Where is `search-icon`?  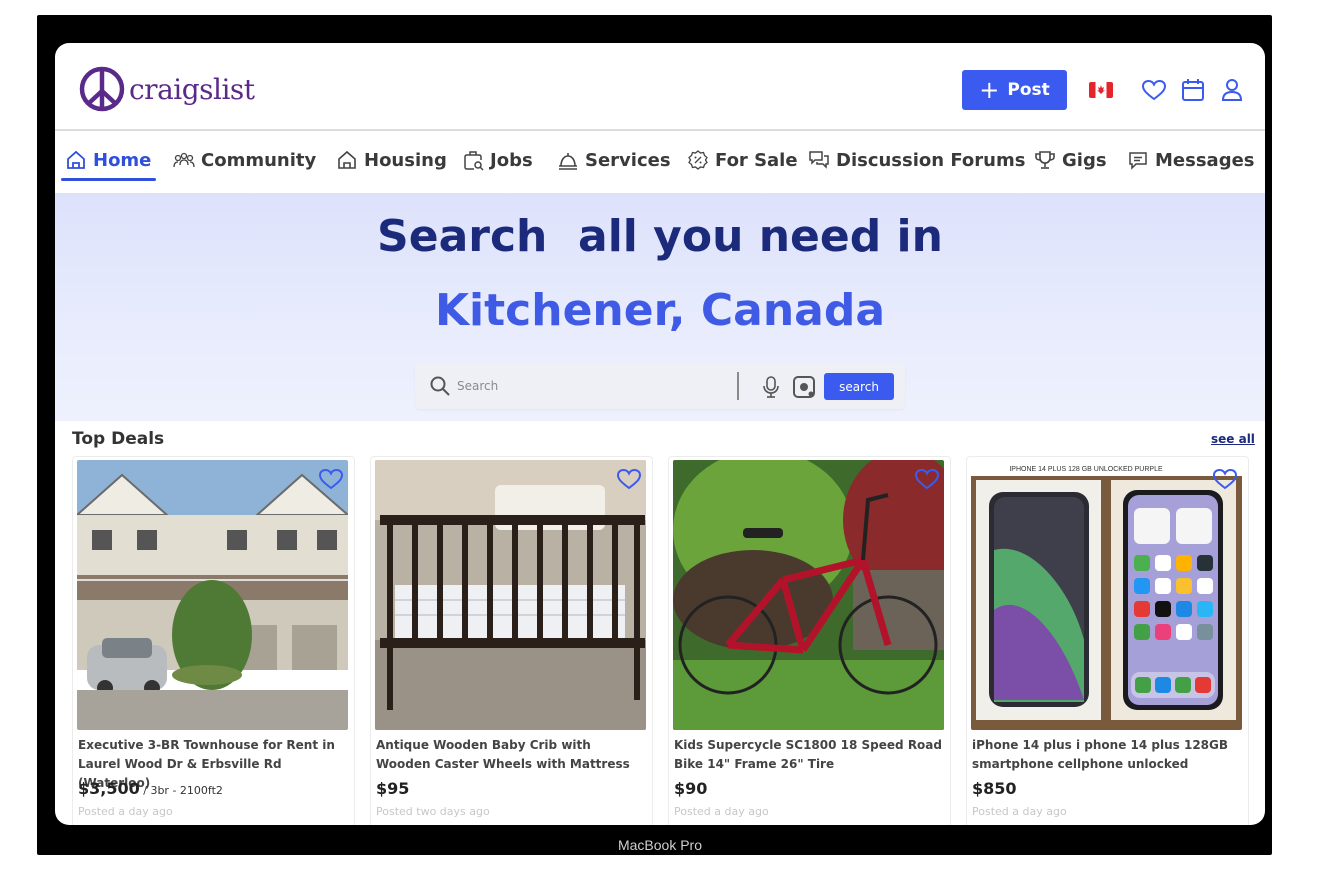
search-icon is located at coordinates (440, 386).